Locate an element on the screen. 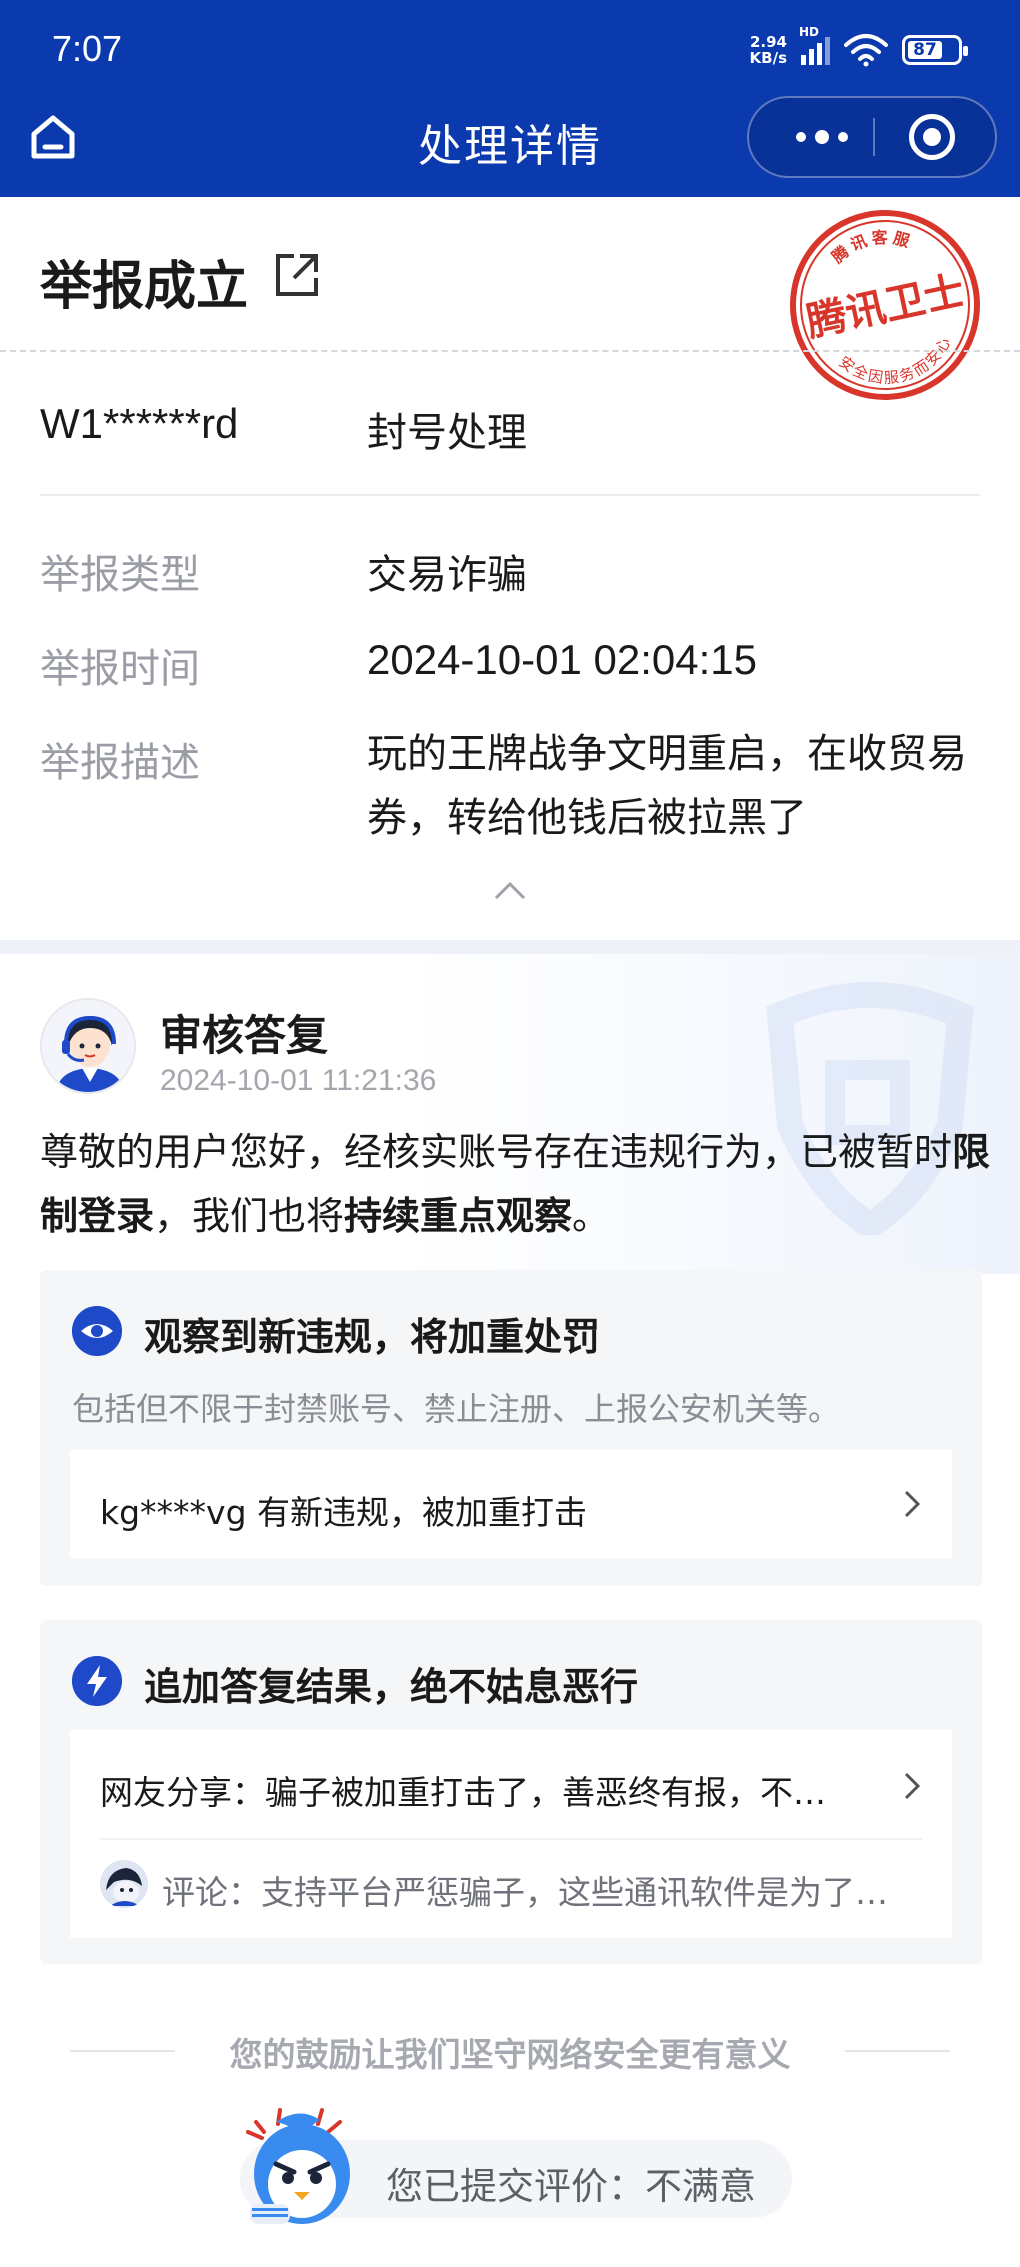  lightning-icon is located at coordinates (97, 1681).